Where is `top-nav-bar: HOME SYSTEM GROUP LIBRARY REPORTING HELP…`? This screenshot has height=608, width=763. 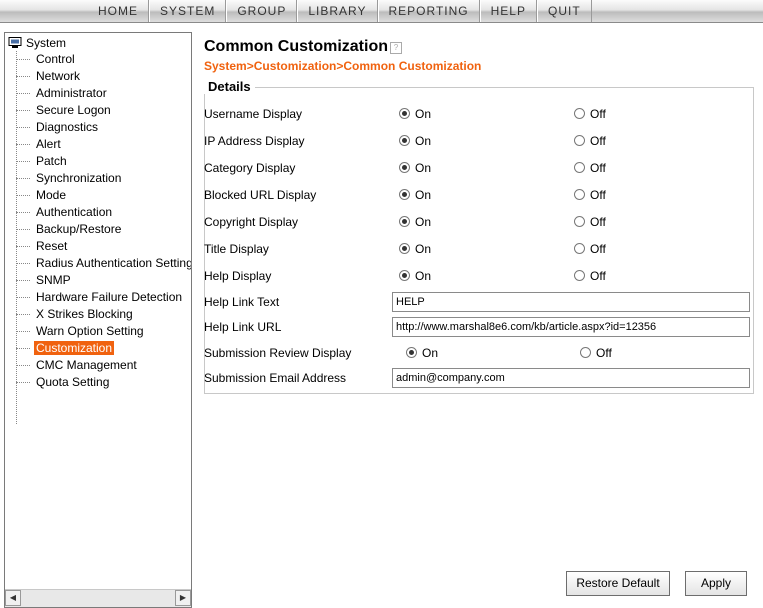
top-nav-bar: HOME SYSTEM GROUP LIBRARY REPORTING HELP… is located at coordinates (381, 11).